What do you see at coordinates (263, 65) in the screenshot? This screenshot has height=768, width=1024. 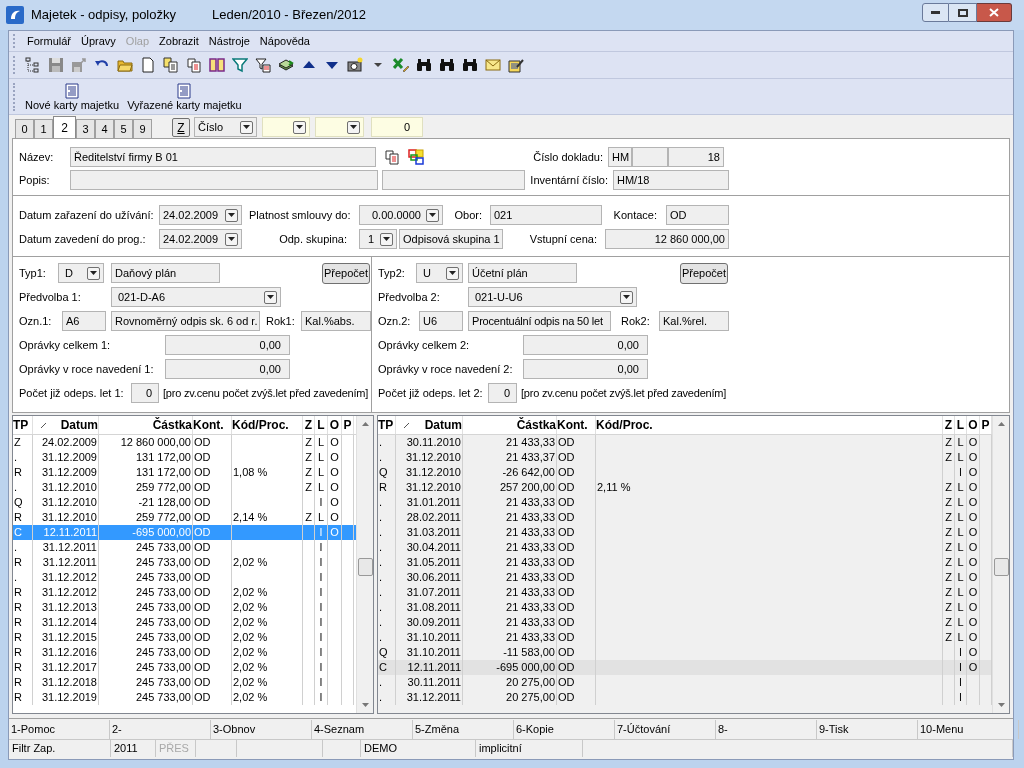 I see `filter-list-icon` at bounding box center [263, 65].